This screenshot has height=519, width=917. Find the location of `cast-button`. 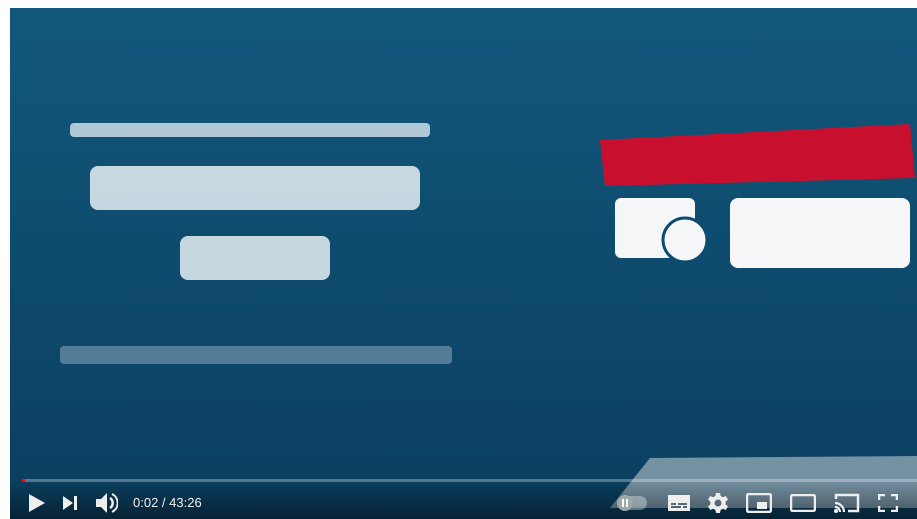

cast-button is located at coordinates (847, 503).